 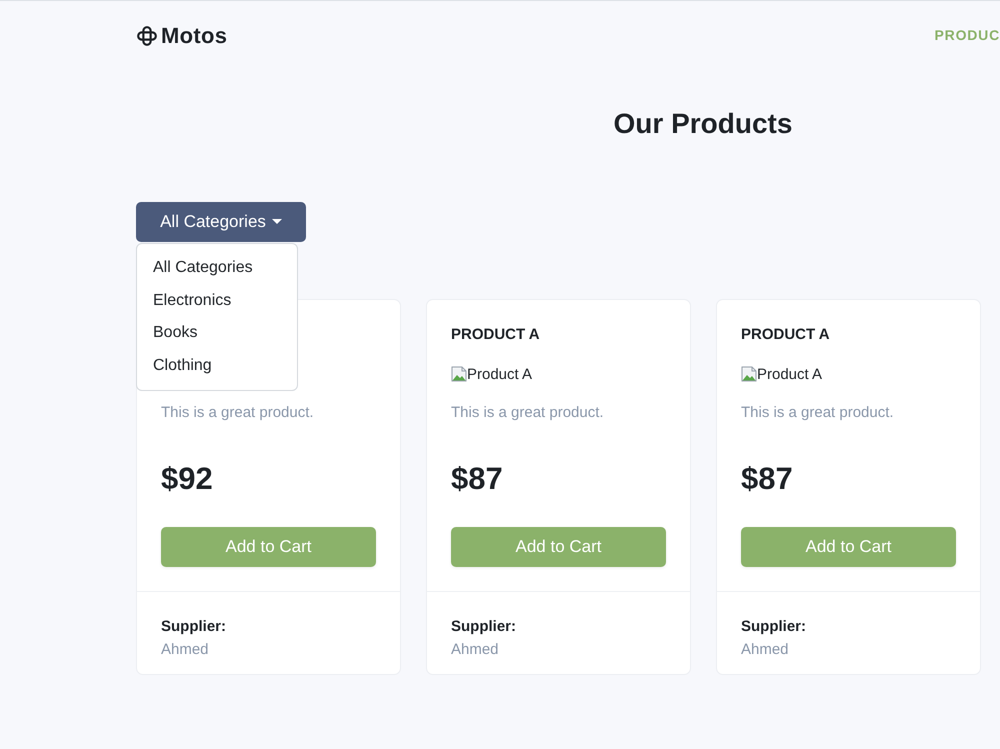 I want to click on dropdown-item: All Categories, so click(x=217, y=268).